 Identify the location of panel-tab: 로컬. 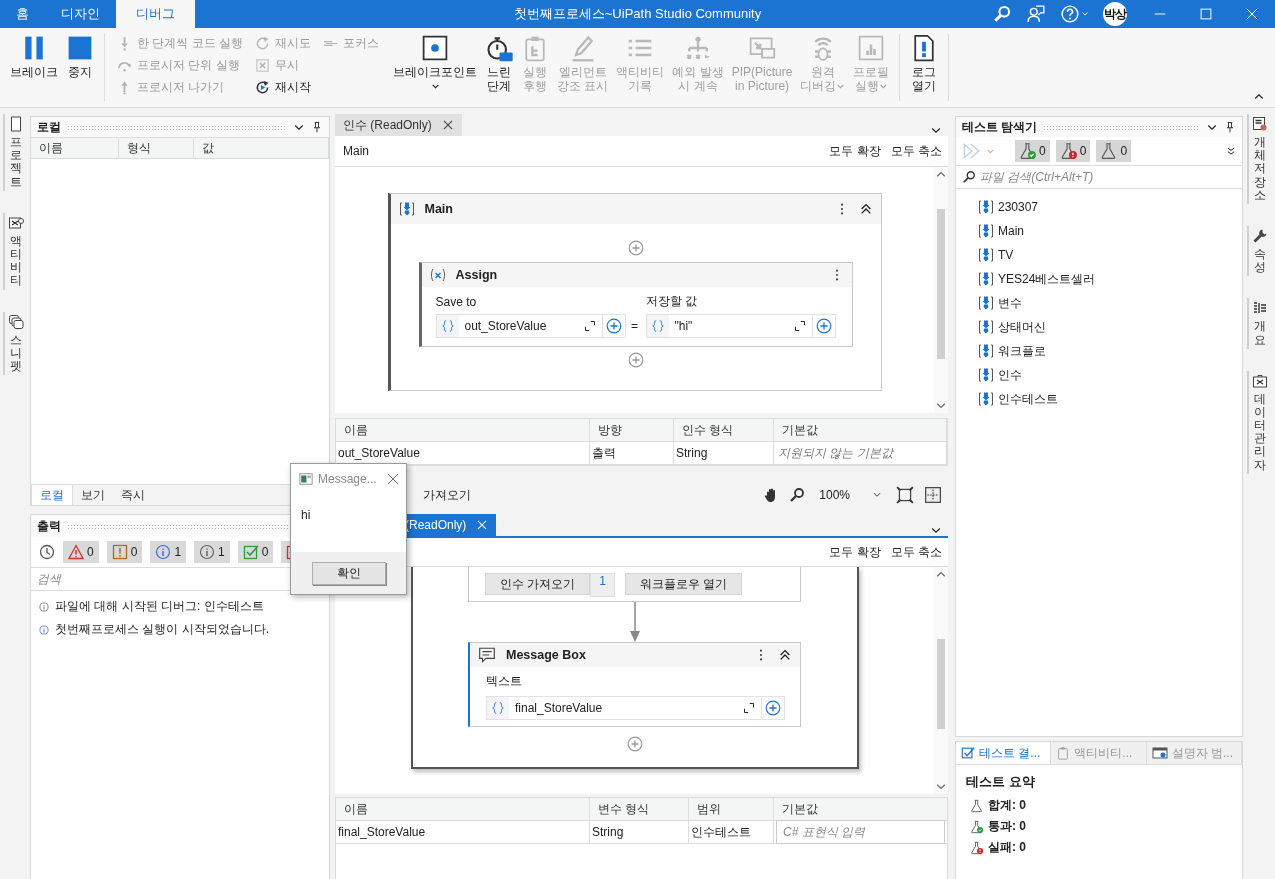
(52, 495).